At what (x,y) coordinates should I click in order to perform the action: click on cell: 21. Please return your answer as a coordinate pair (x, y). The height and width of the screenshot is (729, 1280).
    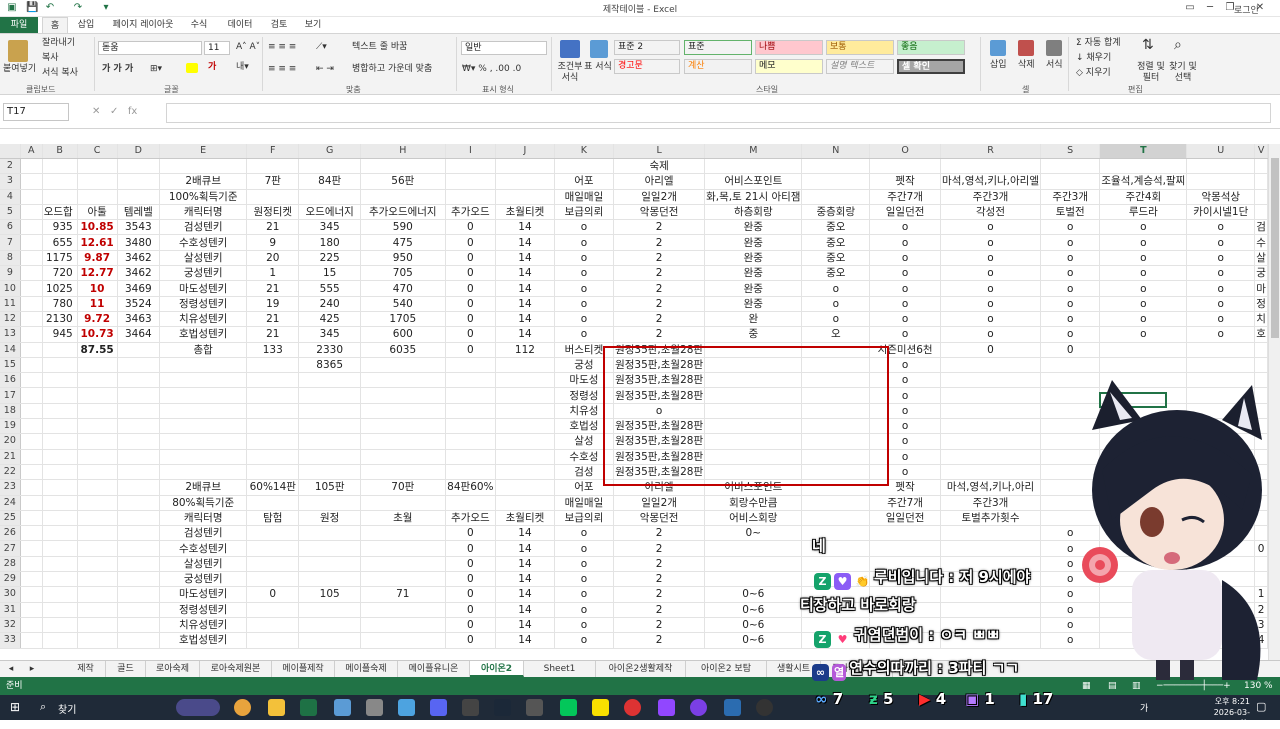
    Looking at the image, I should click on (273, 319).